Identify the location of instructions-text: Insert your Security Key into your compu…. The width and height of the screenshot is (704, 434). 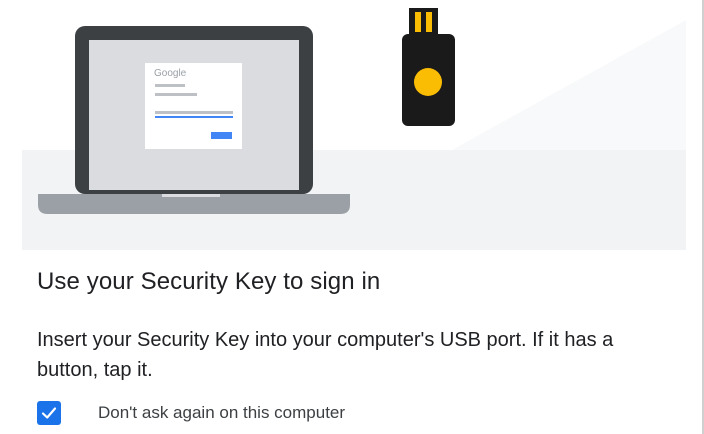
(325, 355).